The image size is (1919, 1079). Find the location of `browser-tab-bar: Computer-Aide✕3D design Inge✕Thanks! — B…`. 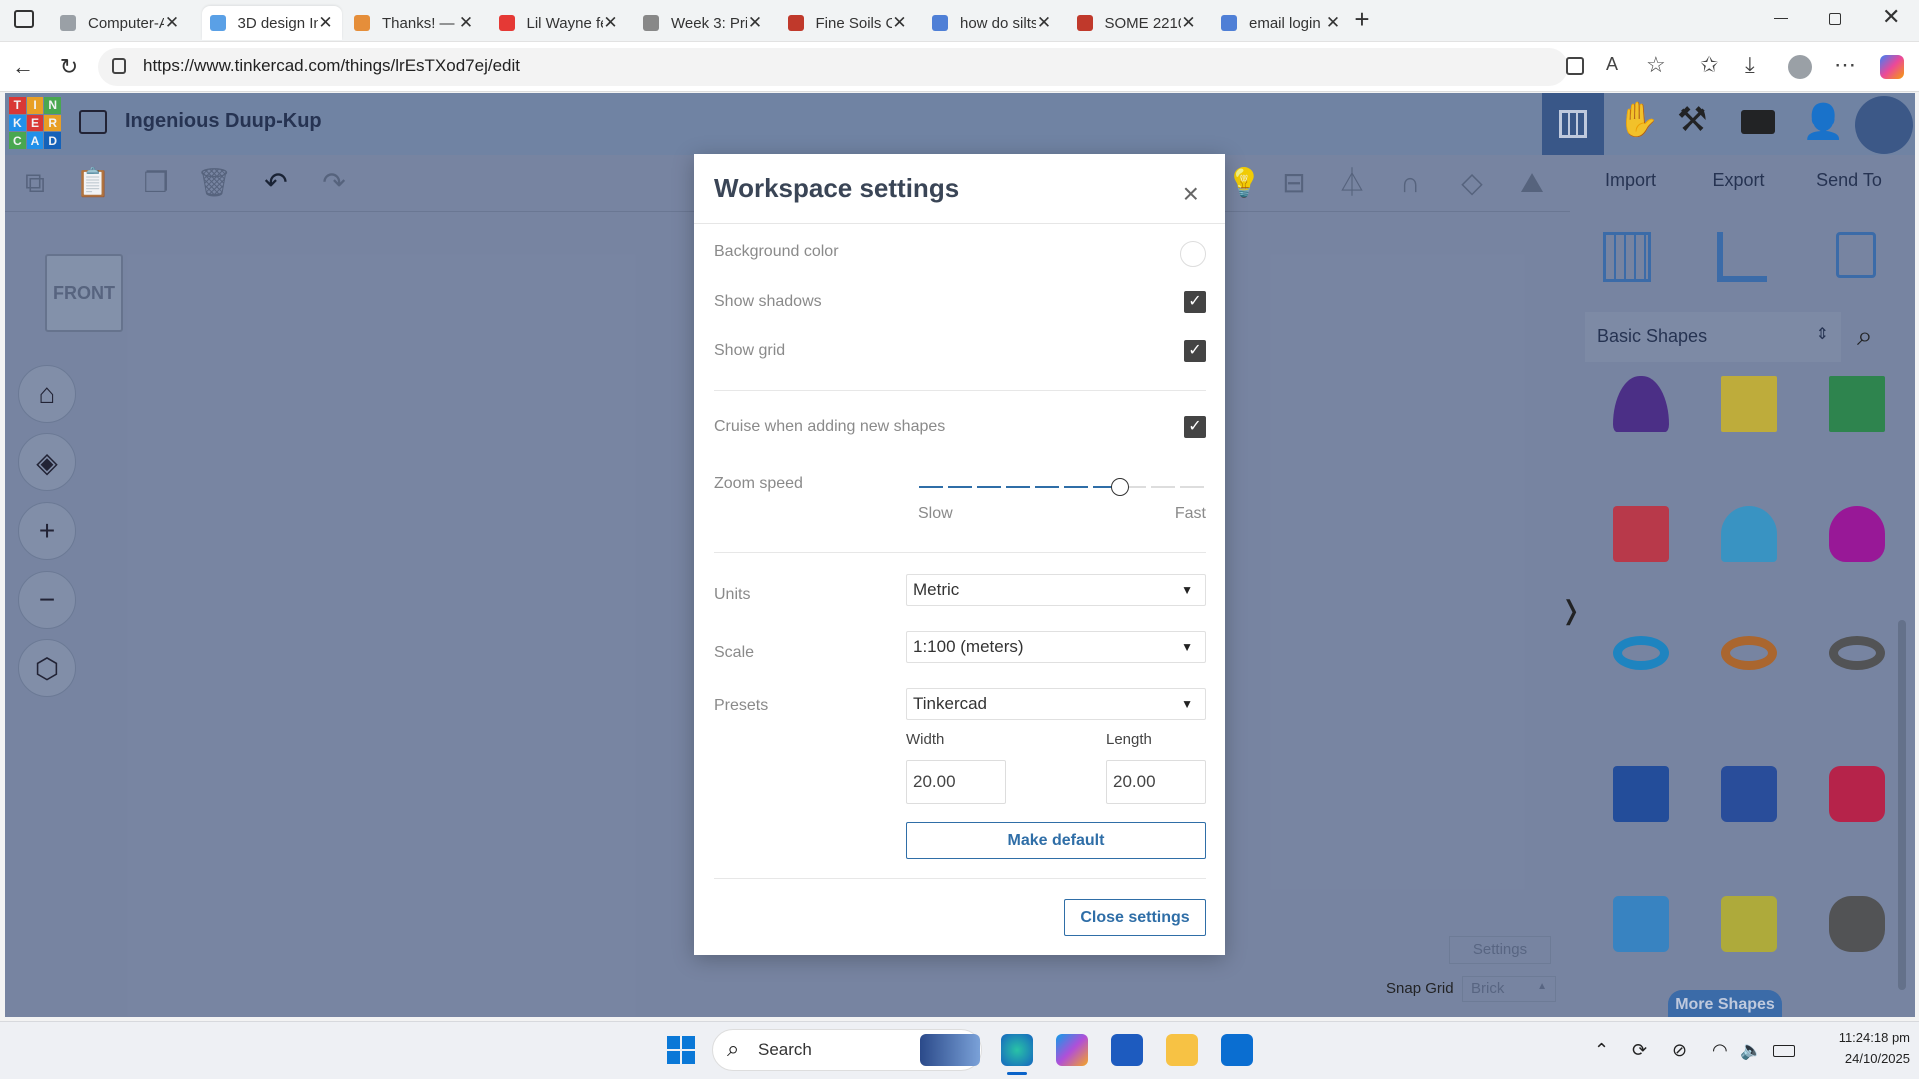

browser-tab-bar: Computer-Aide✕3D design Inge✕Thanks! — B… is located at coordinates (959, 21).